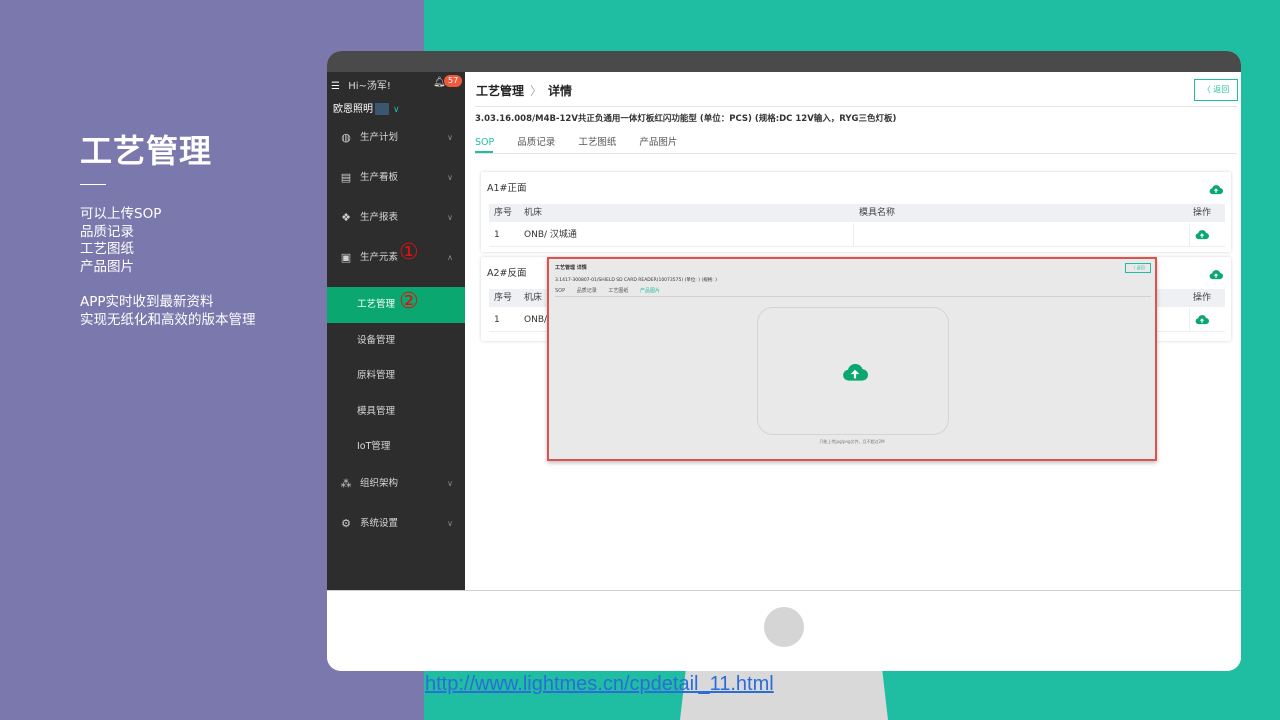 The height and width of the screenshot is (720, 1280). Describe the element at coordinates (379, 483) in the screenshot. I see `sidebar-item-label: 组织架构` at that location.